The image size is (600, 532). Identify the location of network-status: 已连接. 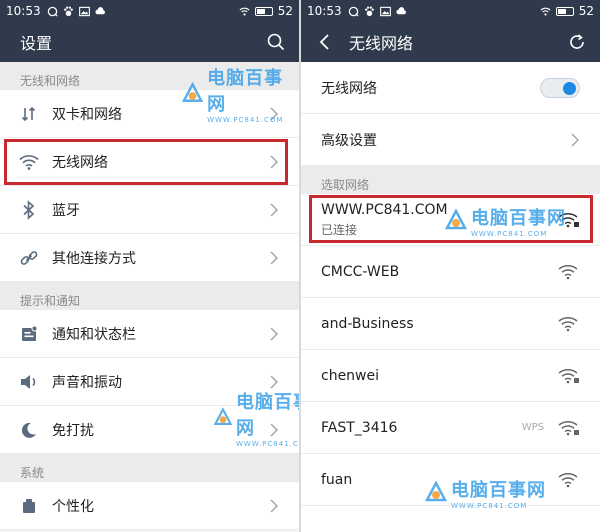
(339, 229).